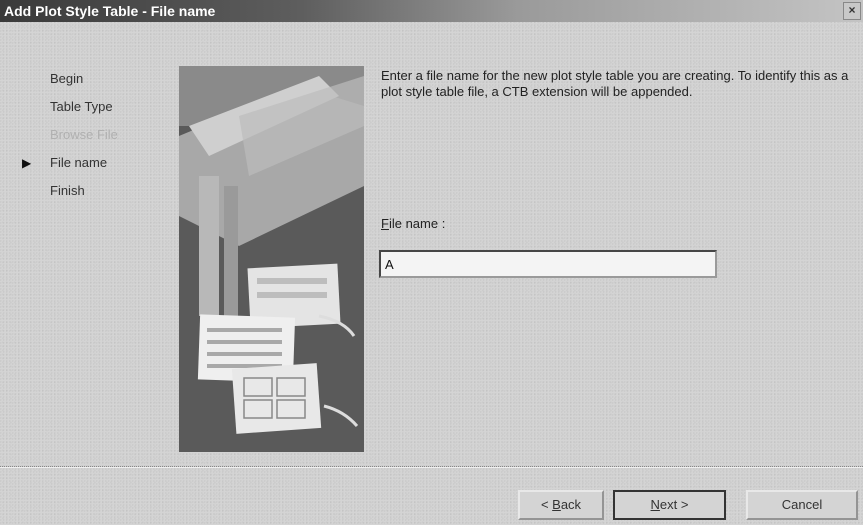 This screenshot has width=863, height=525. Describe the element at coordinates (67, 78) in the screenshot. I see `step-label: Begin` at that location.